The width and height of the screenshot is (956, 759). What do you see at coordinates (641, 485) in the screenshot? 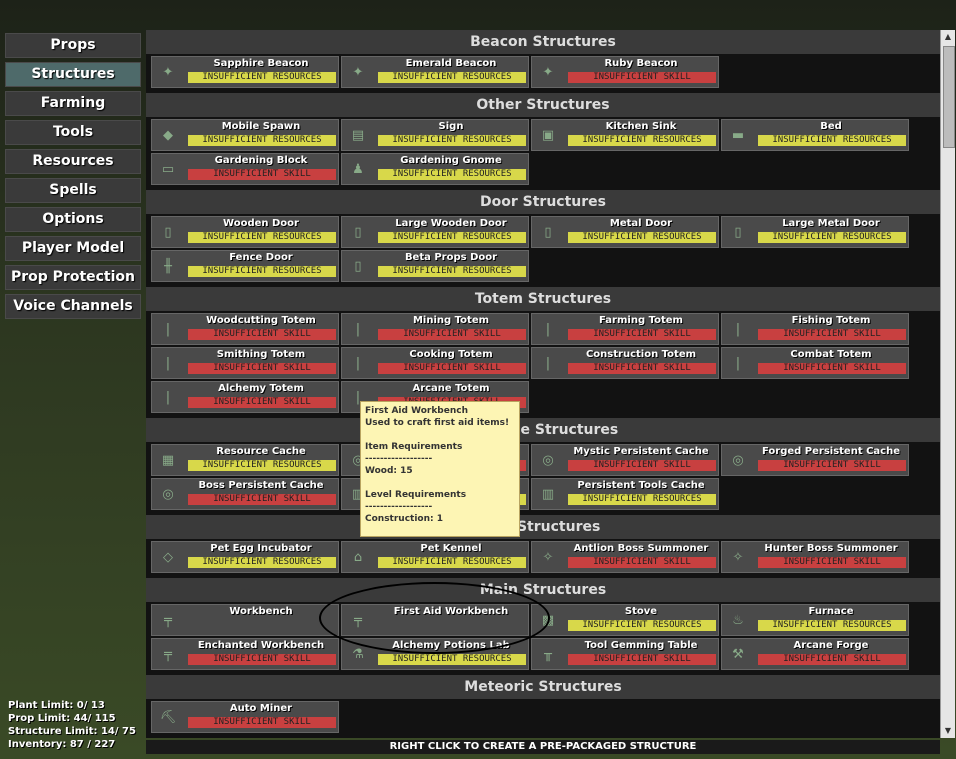
I see `structure-name: Persistent Tools Cache` at bounding box center [641, 485].